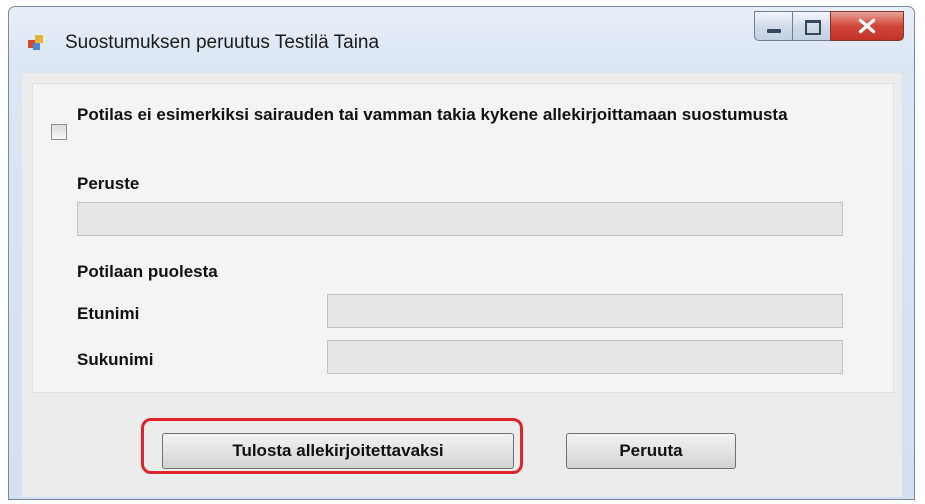  What do you see at coordinates (651, 451) in the screenshot?
I see `cancel-button: Peruuta` at bounding box center [651, 451].